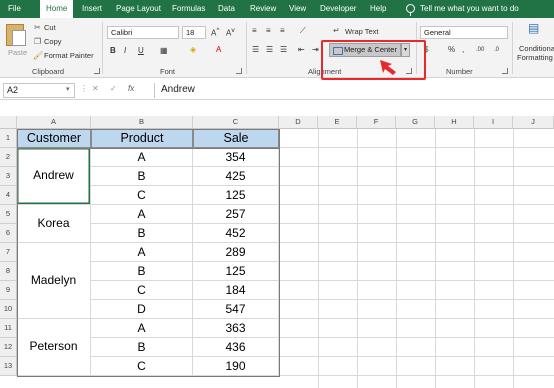 The image size is (554, 388). What do you see at coordinates (282, 31) in the screenshot?
I see `align-bottom-icon: ≡` at bounding box center [282, 31].